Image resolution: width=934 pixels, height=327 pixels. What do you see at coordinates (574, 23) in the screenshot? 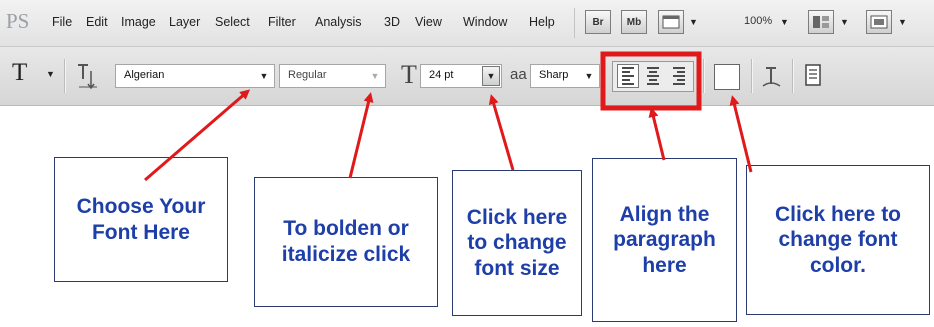
I see `menu-separator` at bounding box center [574, 23].